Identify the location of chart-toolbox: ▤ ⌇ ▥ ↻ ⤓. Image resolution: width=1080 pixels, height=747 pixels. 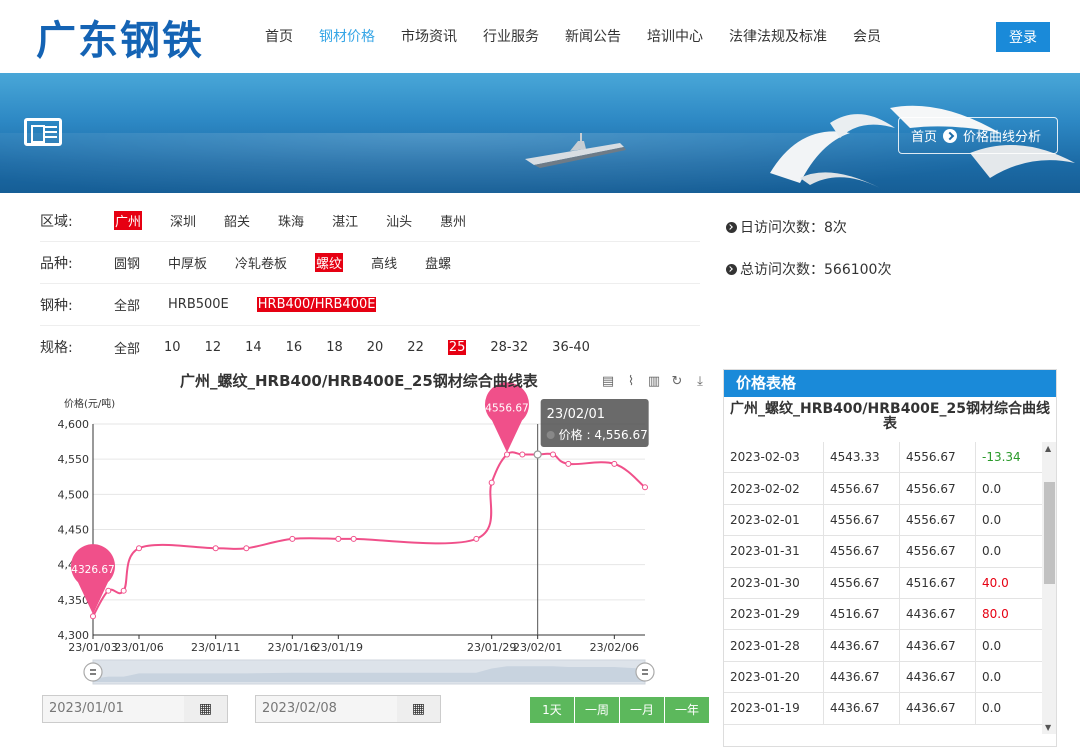
(657, 382).